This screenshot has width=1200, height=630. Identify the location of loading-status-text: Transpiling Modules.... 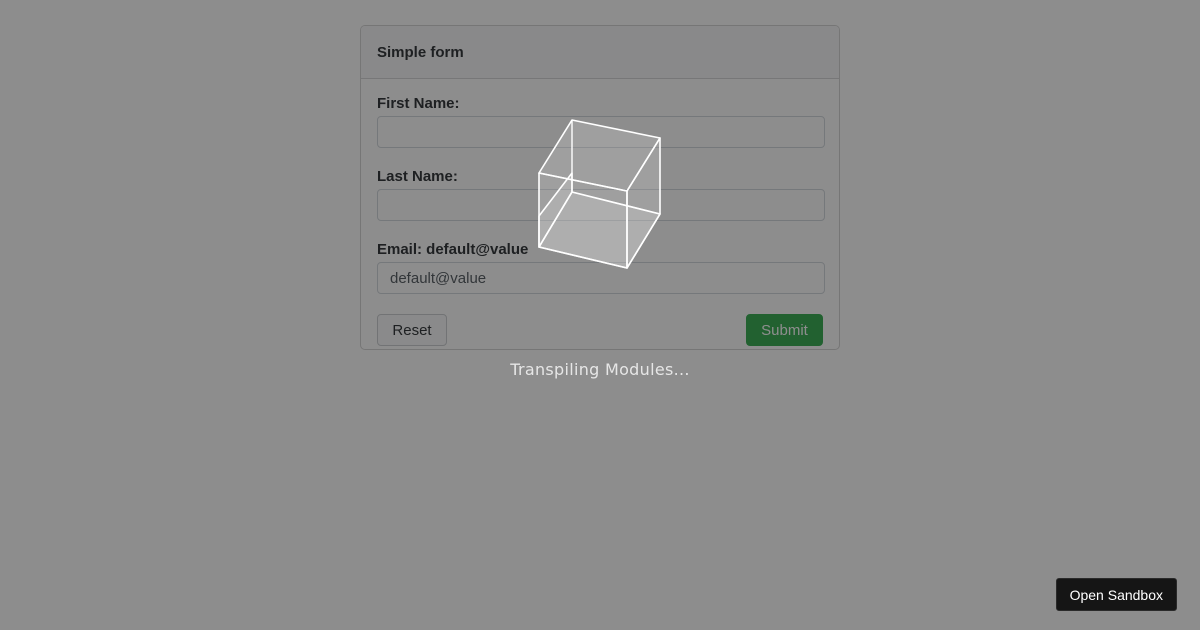
(600, 369).